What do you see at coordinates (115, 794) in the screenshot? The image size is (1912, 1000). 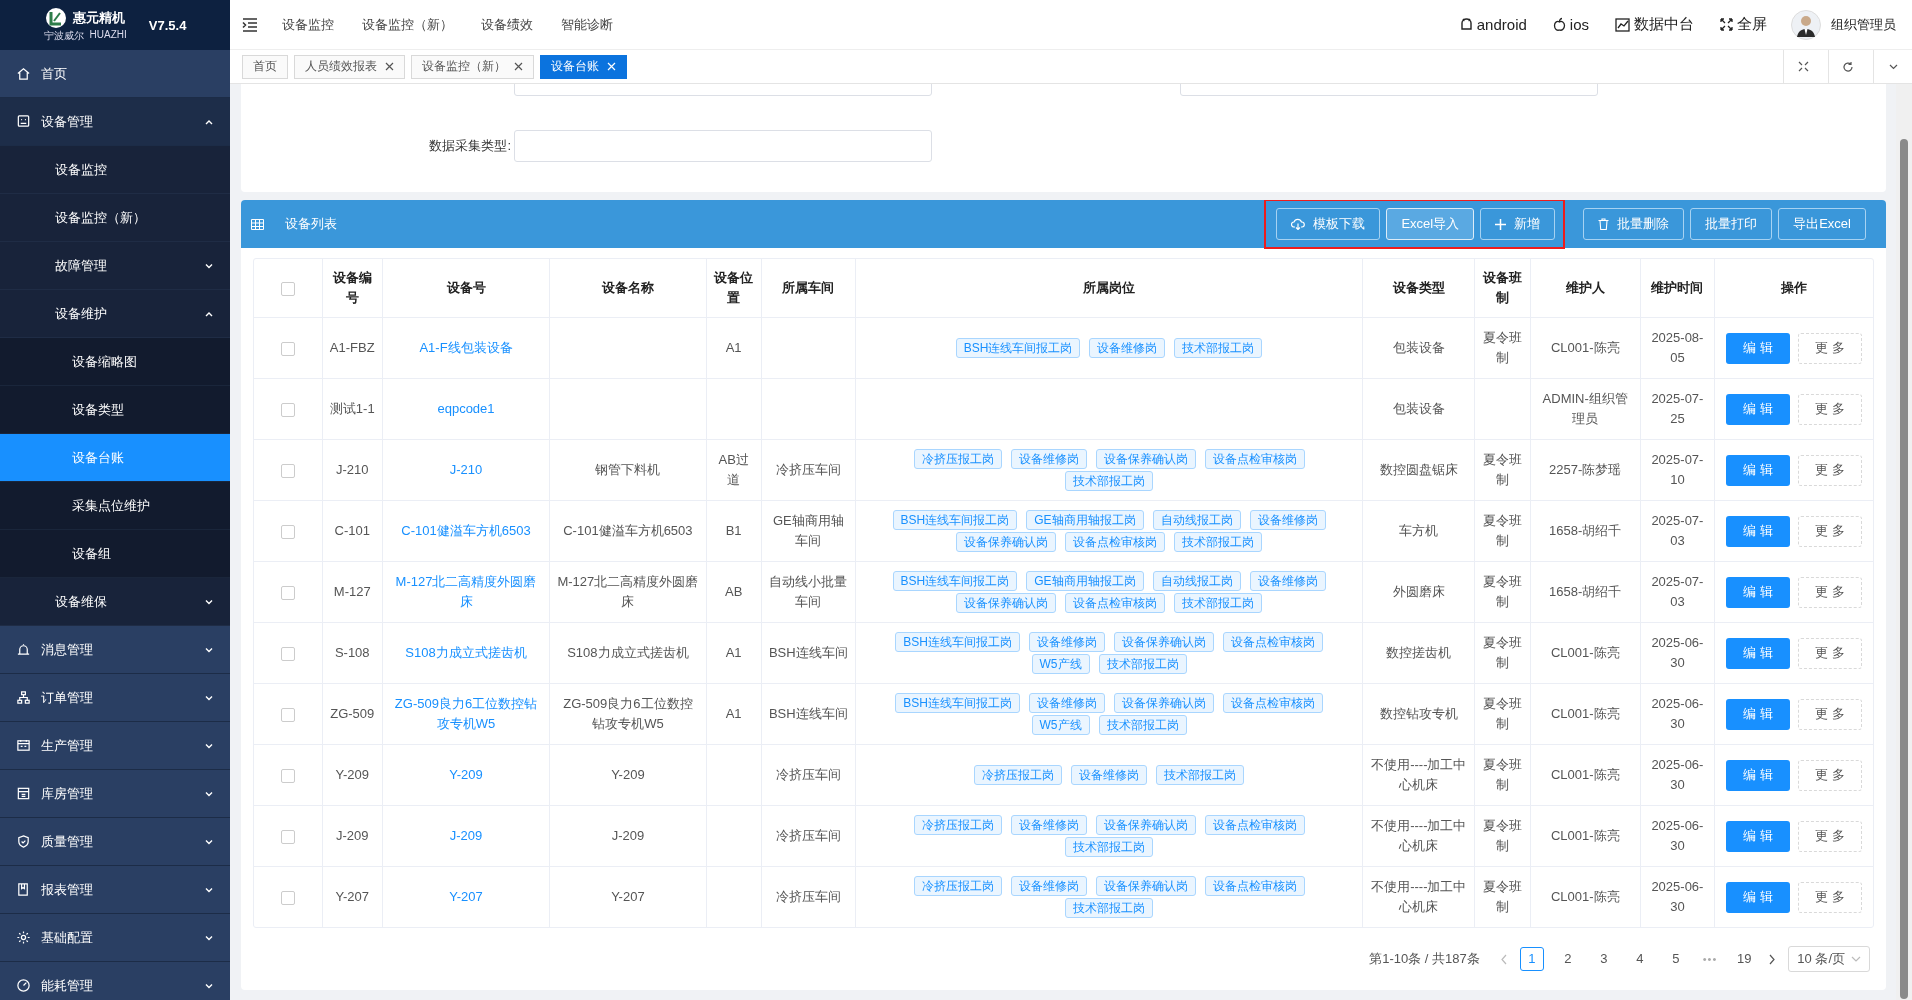 I see `sidebar-item: 库房管理` at bounding box center [115, 794].